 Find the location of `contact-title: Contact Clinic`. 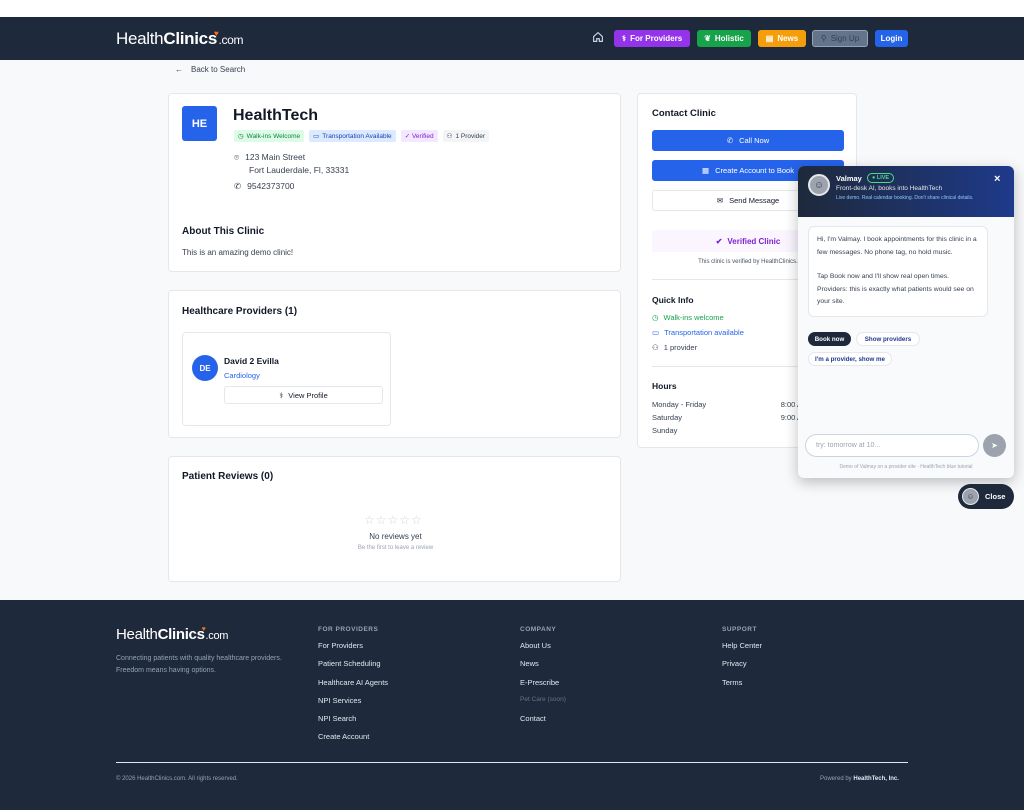

contact-title: Contact Clinic is located at coordinates (684, 113).